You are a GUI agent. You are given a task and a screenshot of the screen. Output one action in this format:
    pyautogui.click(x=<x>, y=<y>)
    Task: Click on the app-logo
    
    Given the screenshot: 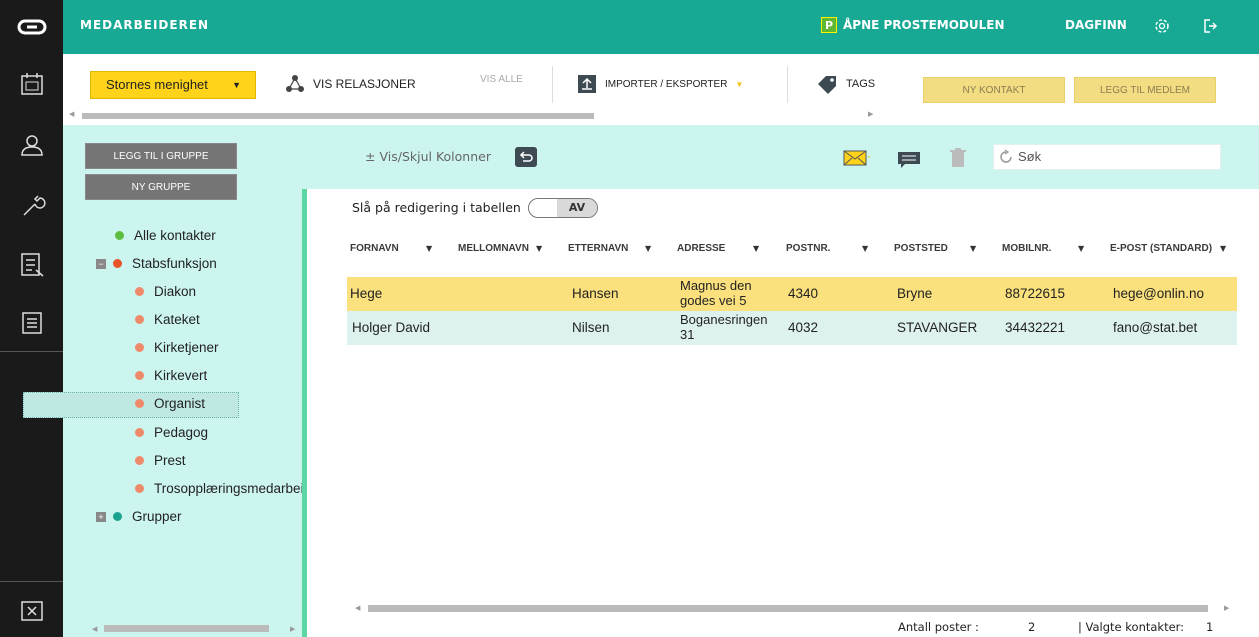 What is the action you would take?
    pyautogui.click(x=31, y=27)
    